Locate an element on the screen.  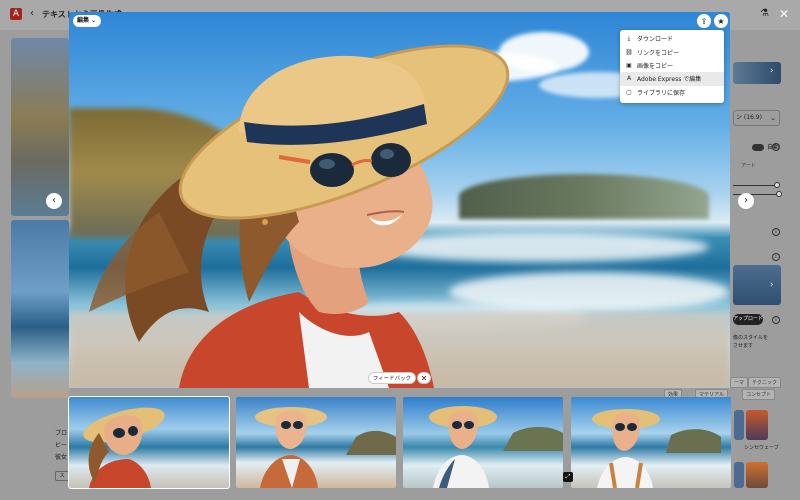
adobe-express-icon: A is located at coordinates (629, 79).